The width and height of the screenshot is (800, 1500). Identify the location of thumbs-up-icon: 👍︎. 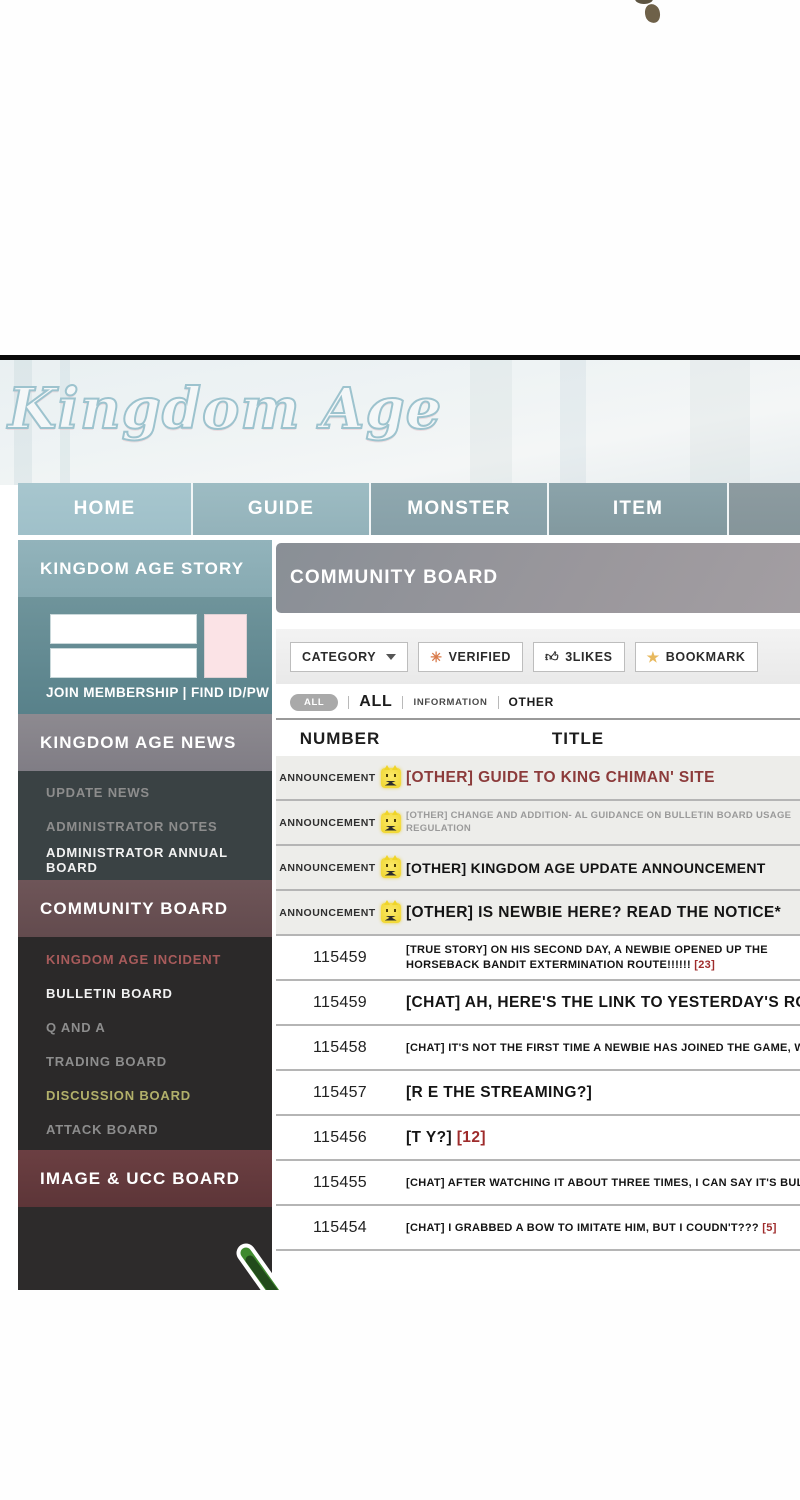
(552, 656).